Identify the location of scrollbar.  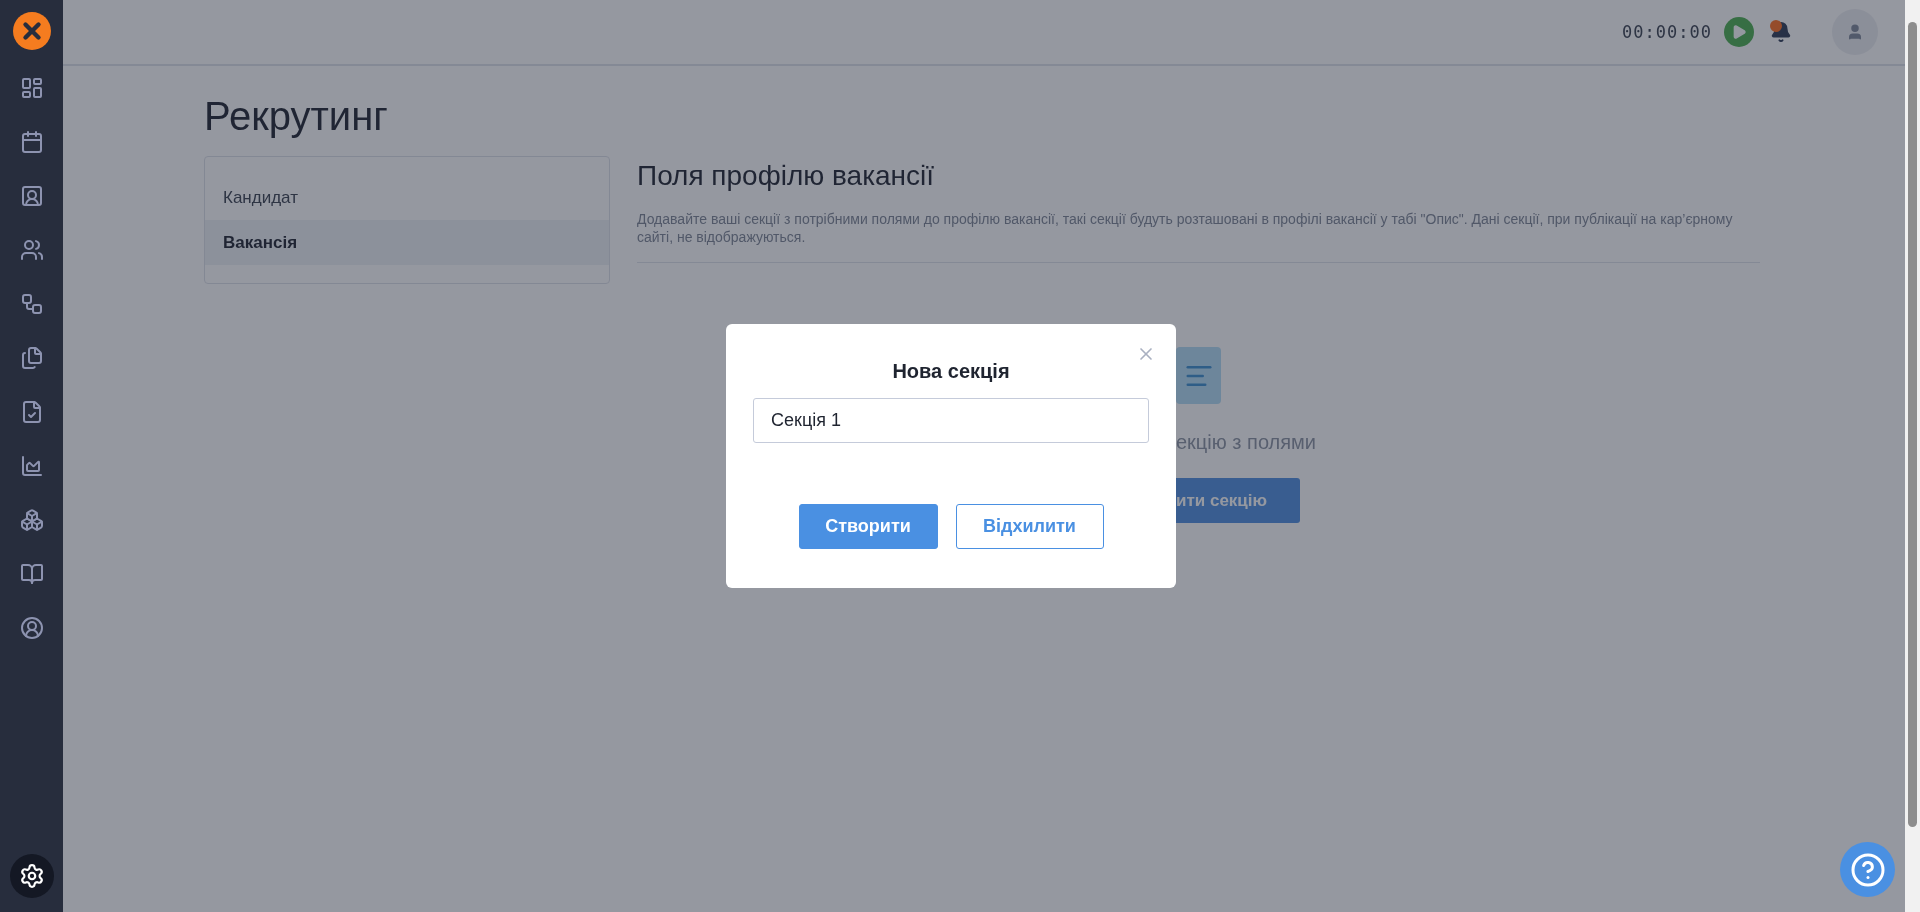
(1912, 456).